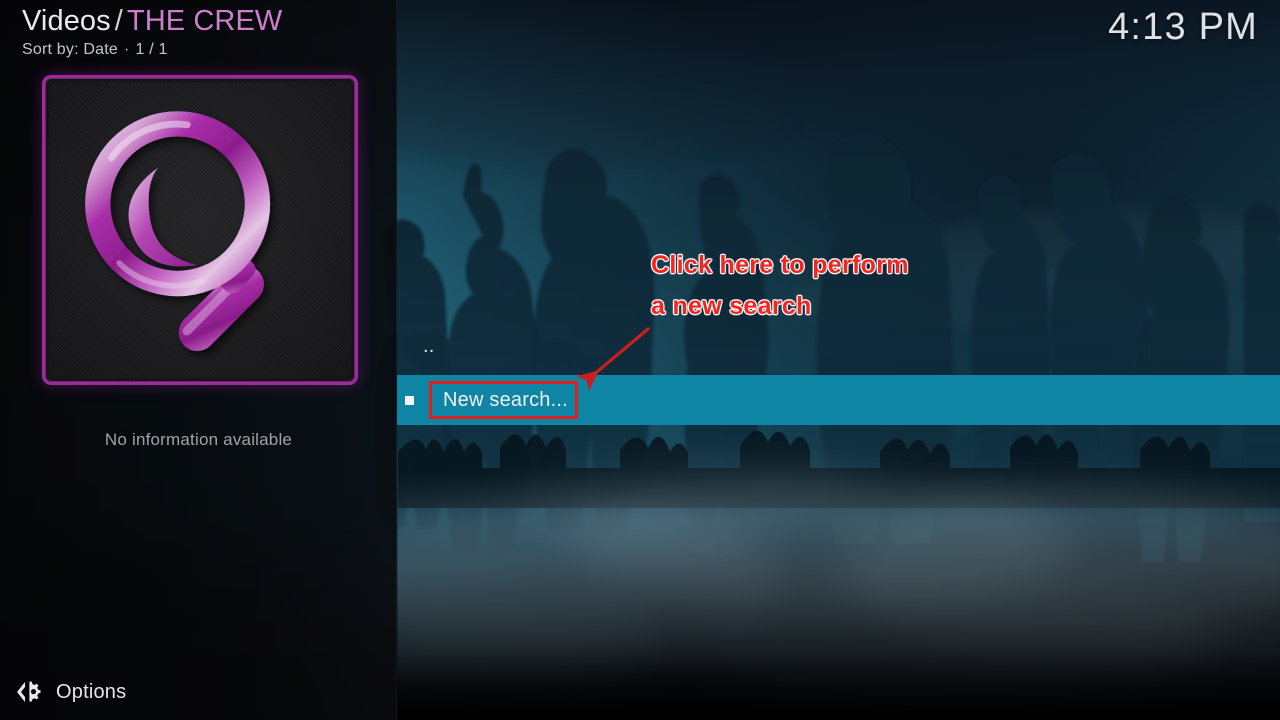 The image size is (1280, 720). Describe the element at coordinates (429, 345) in the screenshot. I see `parent-folder-label: ..` at that location.